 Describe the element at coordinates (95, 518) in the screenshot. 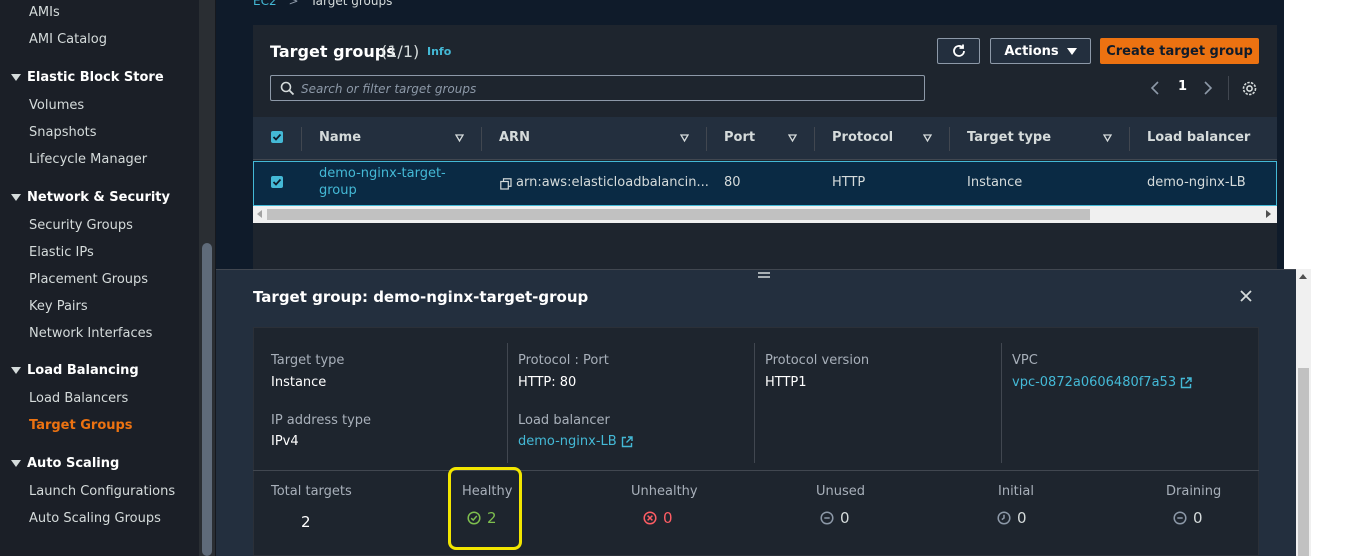

I see `sidebar-item-auto-scaling-groups: Auto Scaling Groups` at that location.